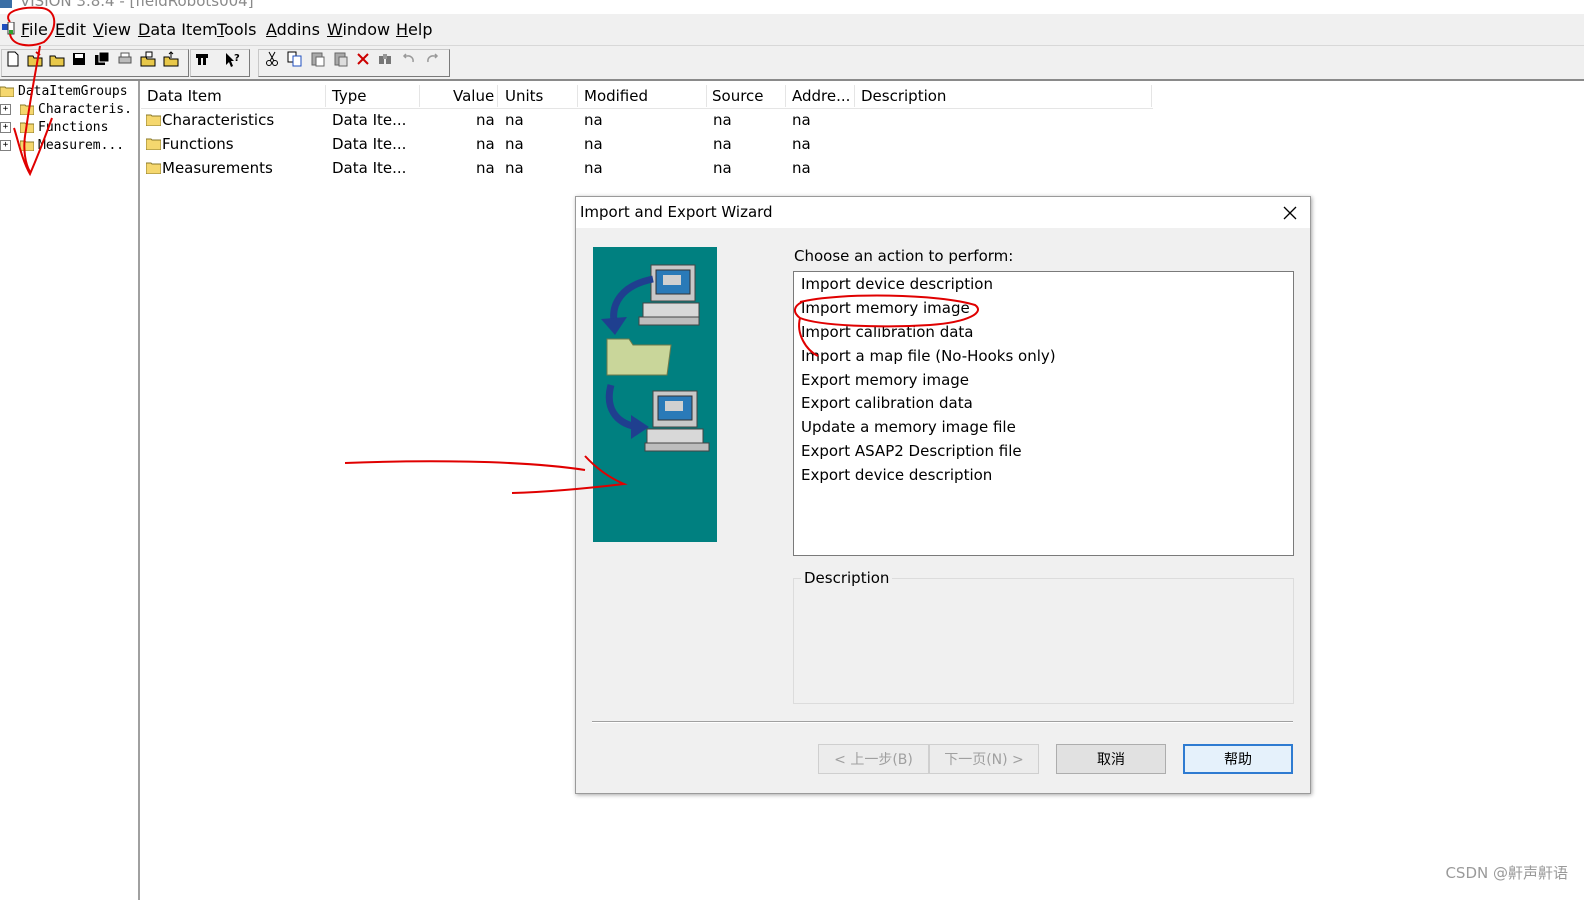  I want to click on column-header-source: Source, so click(738, 96).